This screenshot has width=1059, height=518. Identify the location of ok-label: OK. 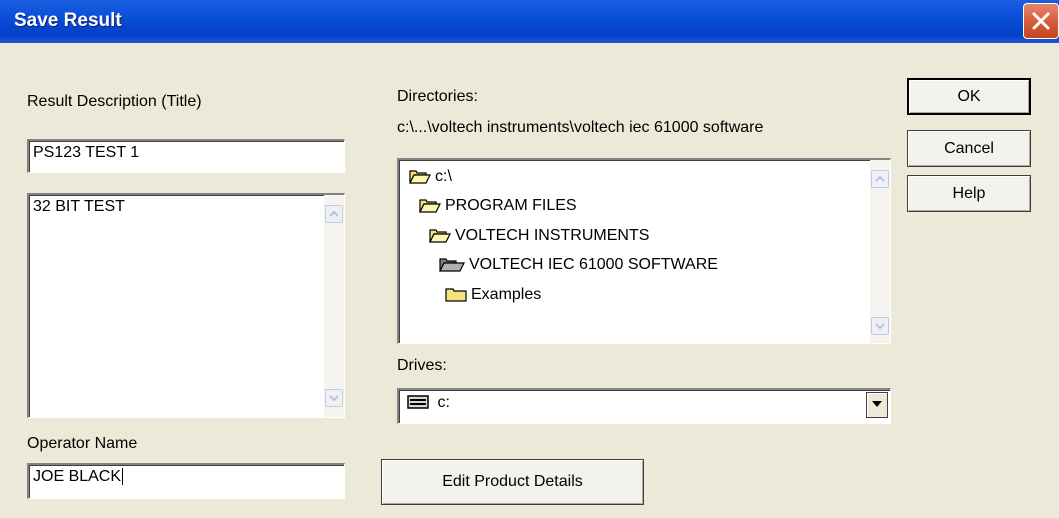
(969, 96).